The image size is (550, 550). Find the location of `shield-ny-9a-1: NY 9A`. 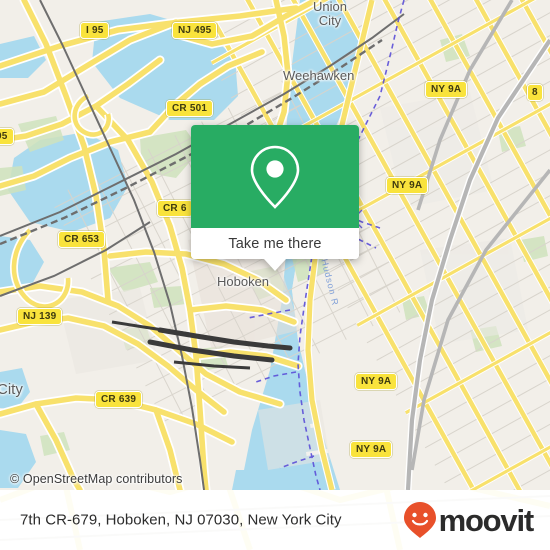

shield-ny-9a-1: NY 9A is located at coordinates (446, 89).